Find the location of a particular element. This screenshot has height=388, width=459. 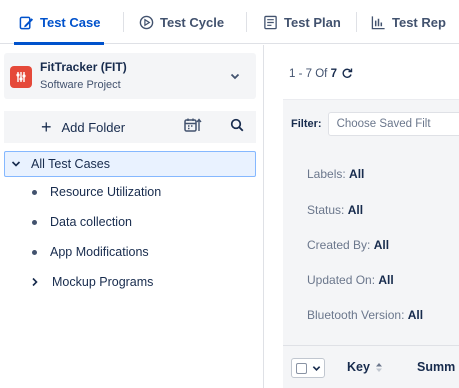

tree-root-all-test-cases: All Test Cases is located at coordinates (130, 164).